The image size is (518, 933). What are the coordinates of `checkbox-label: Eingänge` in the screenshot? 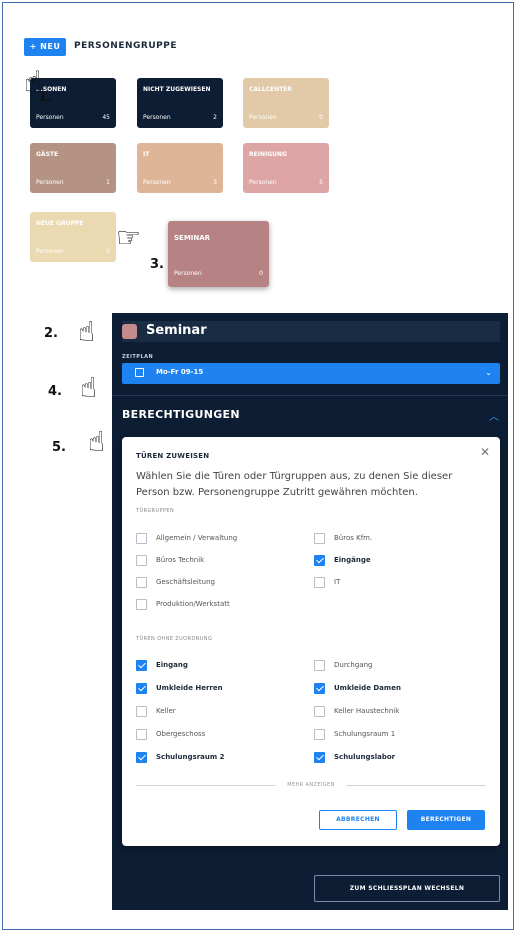 It's located at (352, 560).